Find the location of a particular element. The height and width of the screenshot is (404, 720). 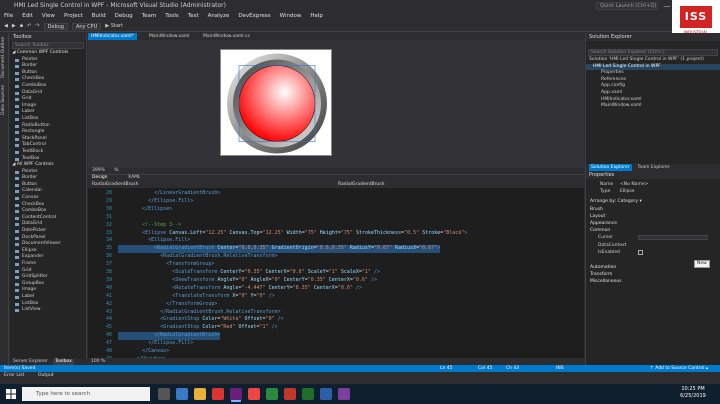

toolbox-all-item-11: DocumentViewer is located at coordinates (48, 244).